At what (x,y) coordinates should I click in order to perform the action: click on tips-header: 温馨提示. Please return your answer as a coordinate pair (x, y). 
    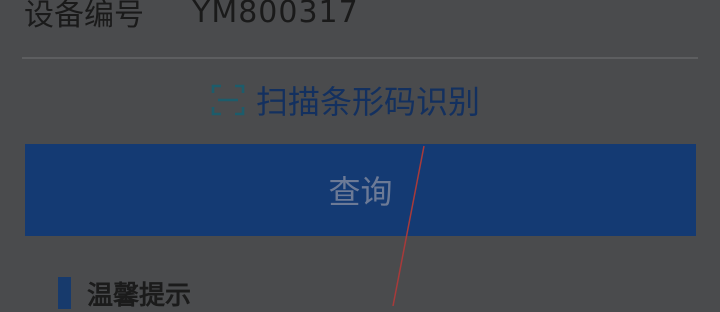
    Looking at the image, I should click on (124, 293).